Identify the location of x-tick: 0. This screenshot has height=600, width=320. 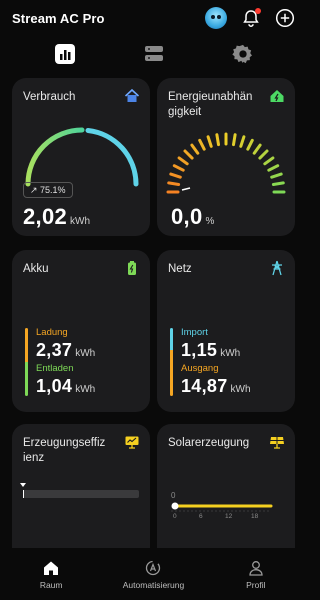
(175, 516).